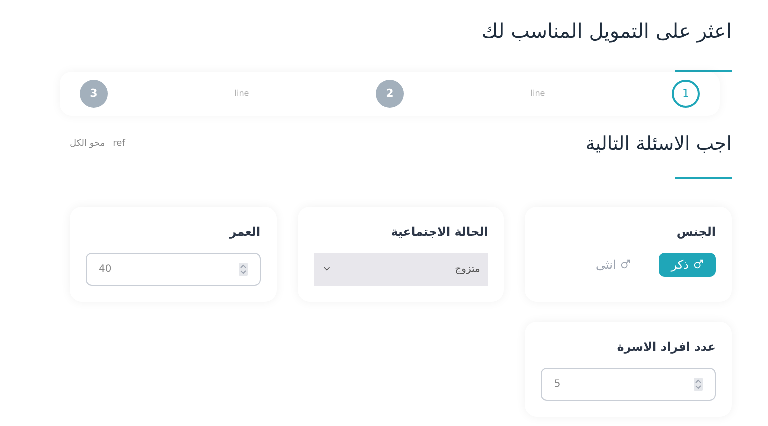  What do you see at coordinates (439, 232) in the screenshot?
I see `field-label: الحالة الاجتماعية` at bounding box center [439, 232].